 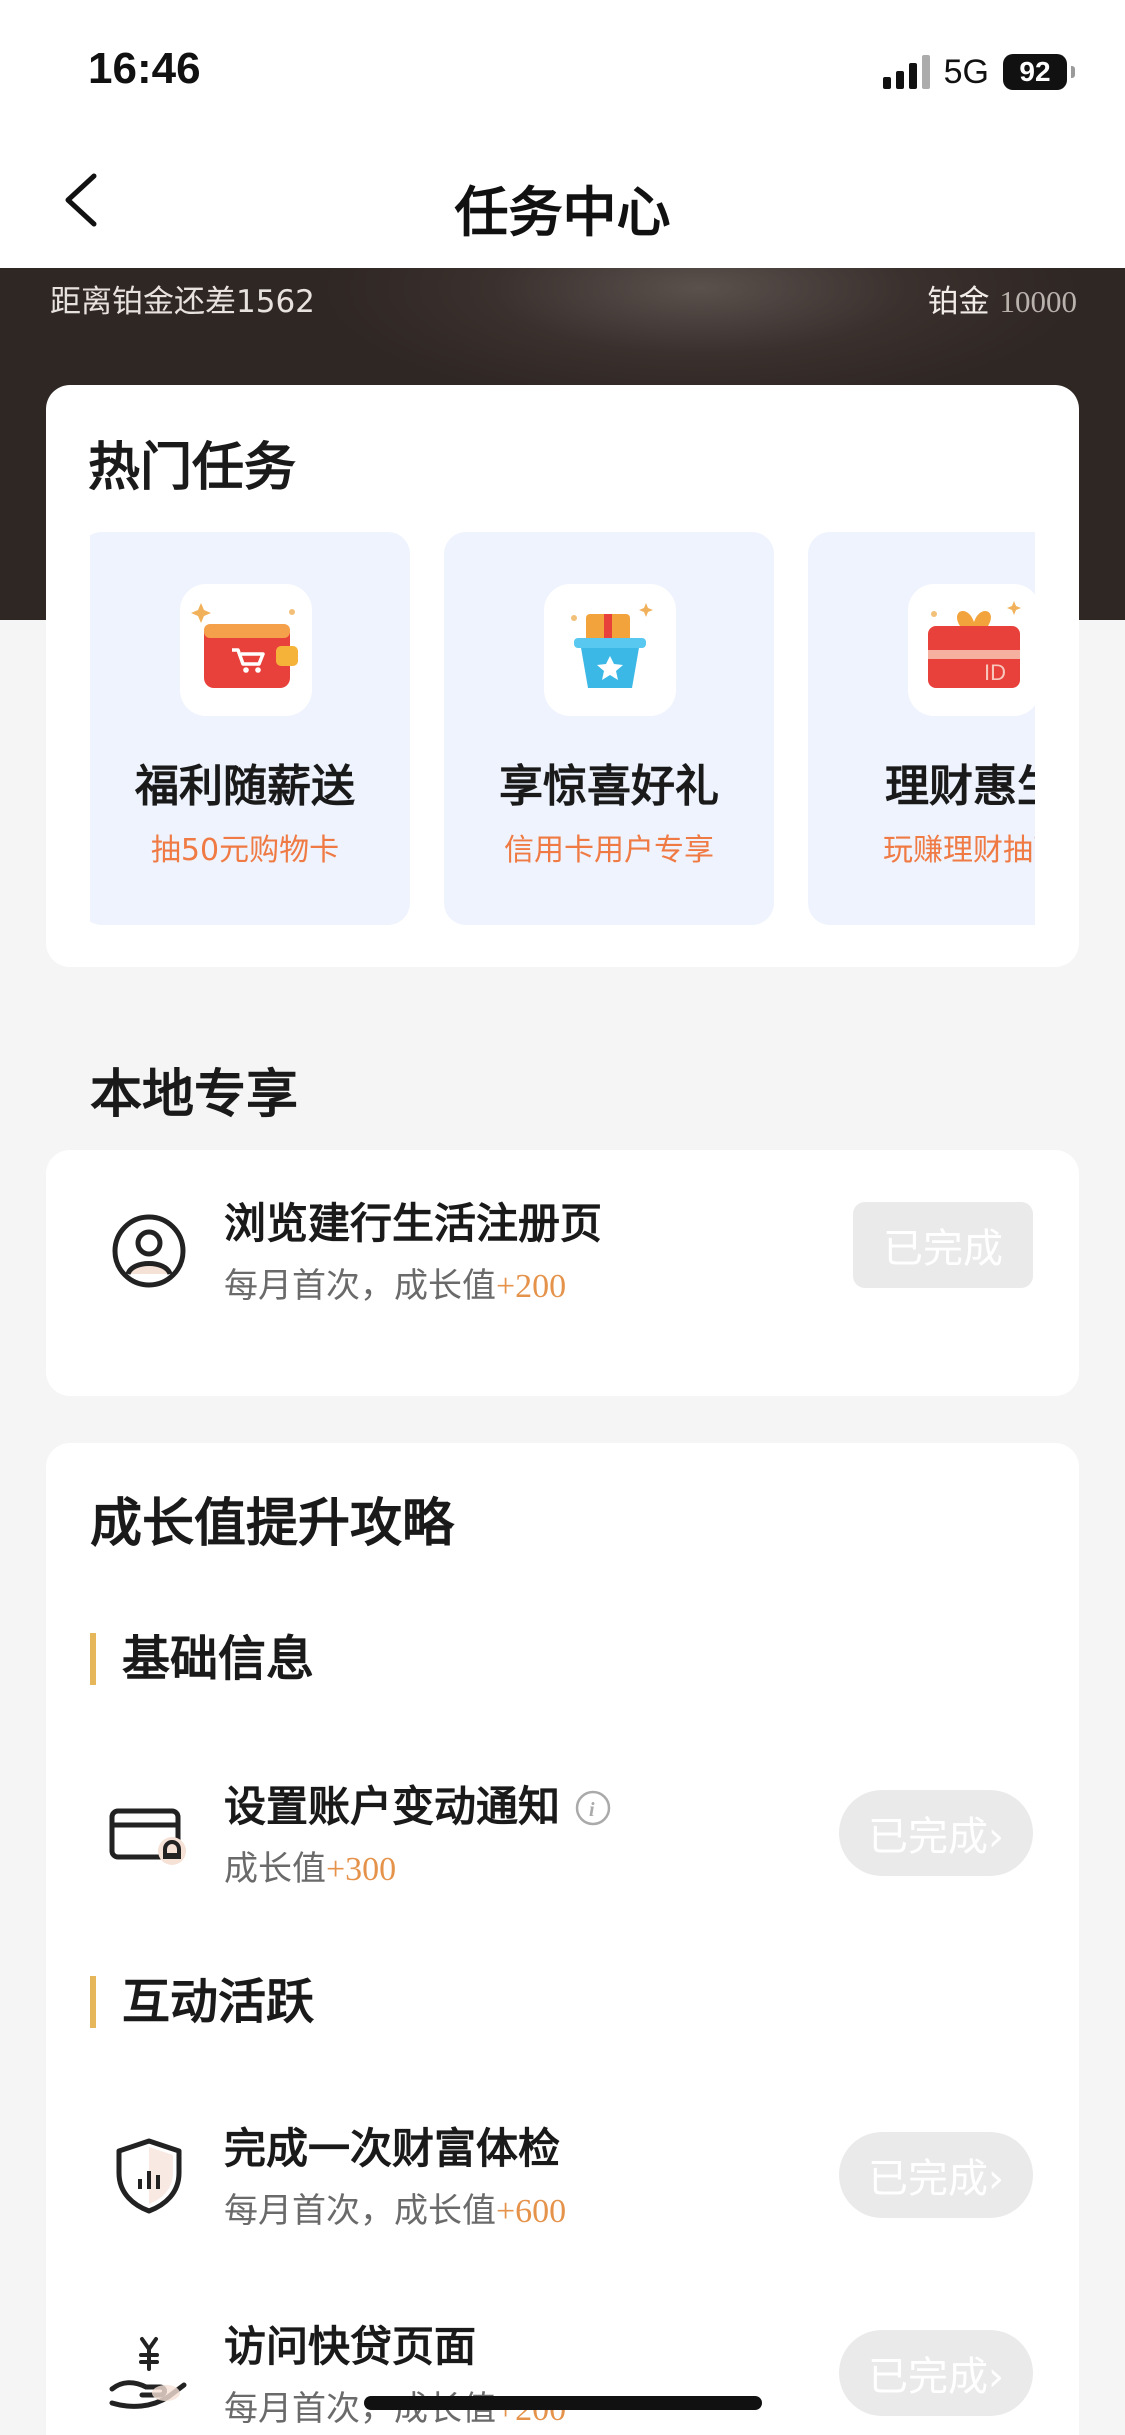 What do you see at coordinates (149, 2374) in the screenshot?
I see `hand-yuan-icon` at bounding box center [149, 2374].